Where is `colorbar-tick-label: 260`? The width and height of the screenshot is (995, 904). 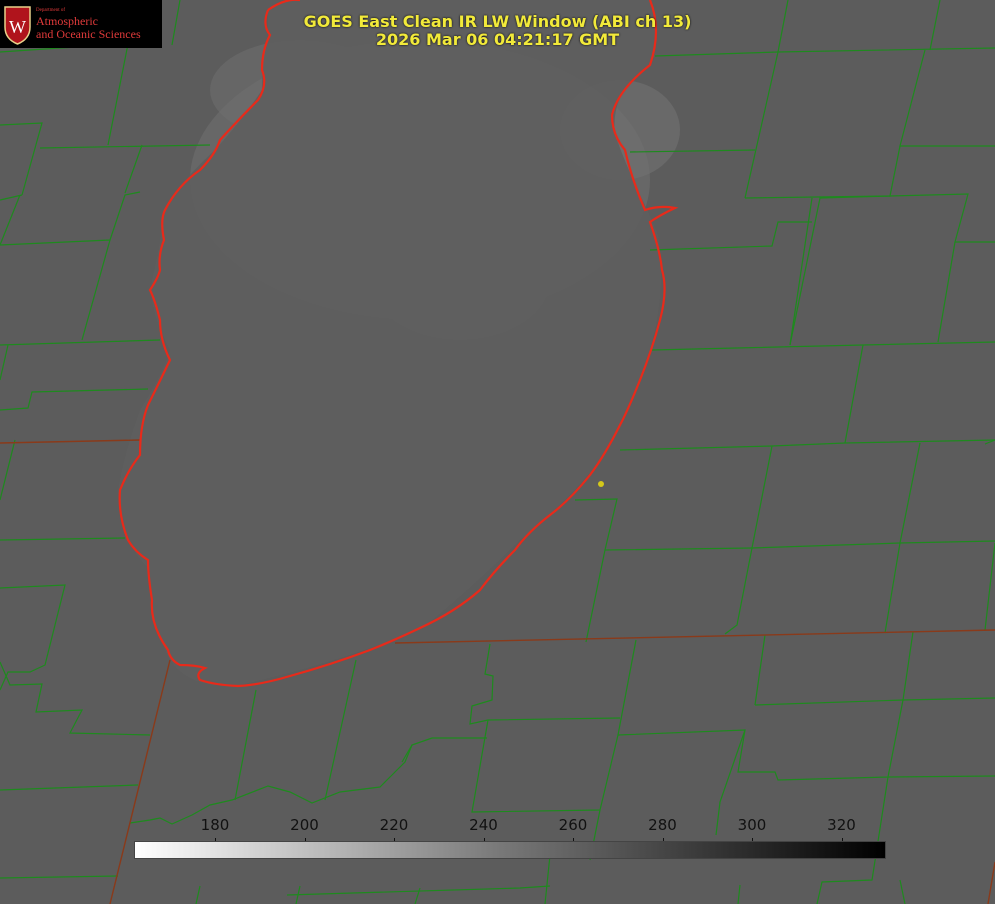
colorbar-tick-label: 260 is located at coordinates (573, 825).